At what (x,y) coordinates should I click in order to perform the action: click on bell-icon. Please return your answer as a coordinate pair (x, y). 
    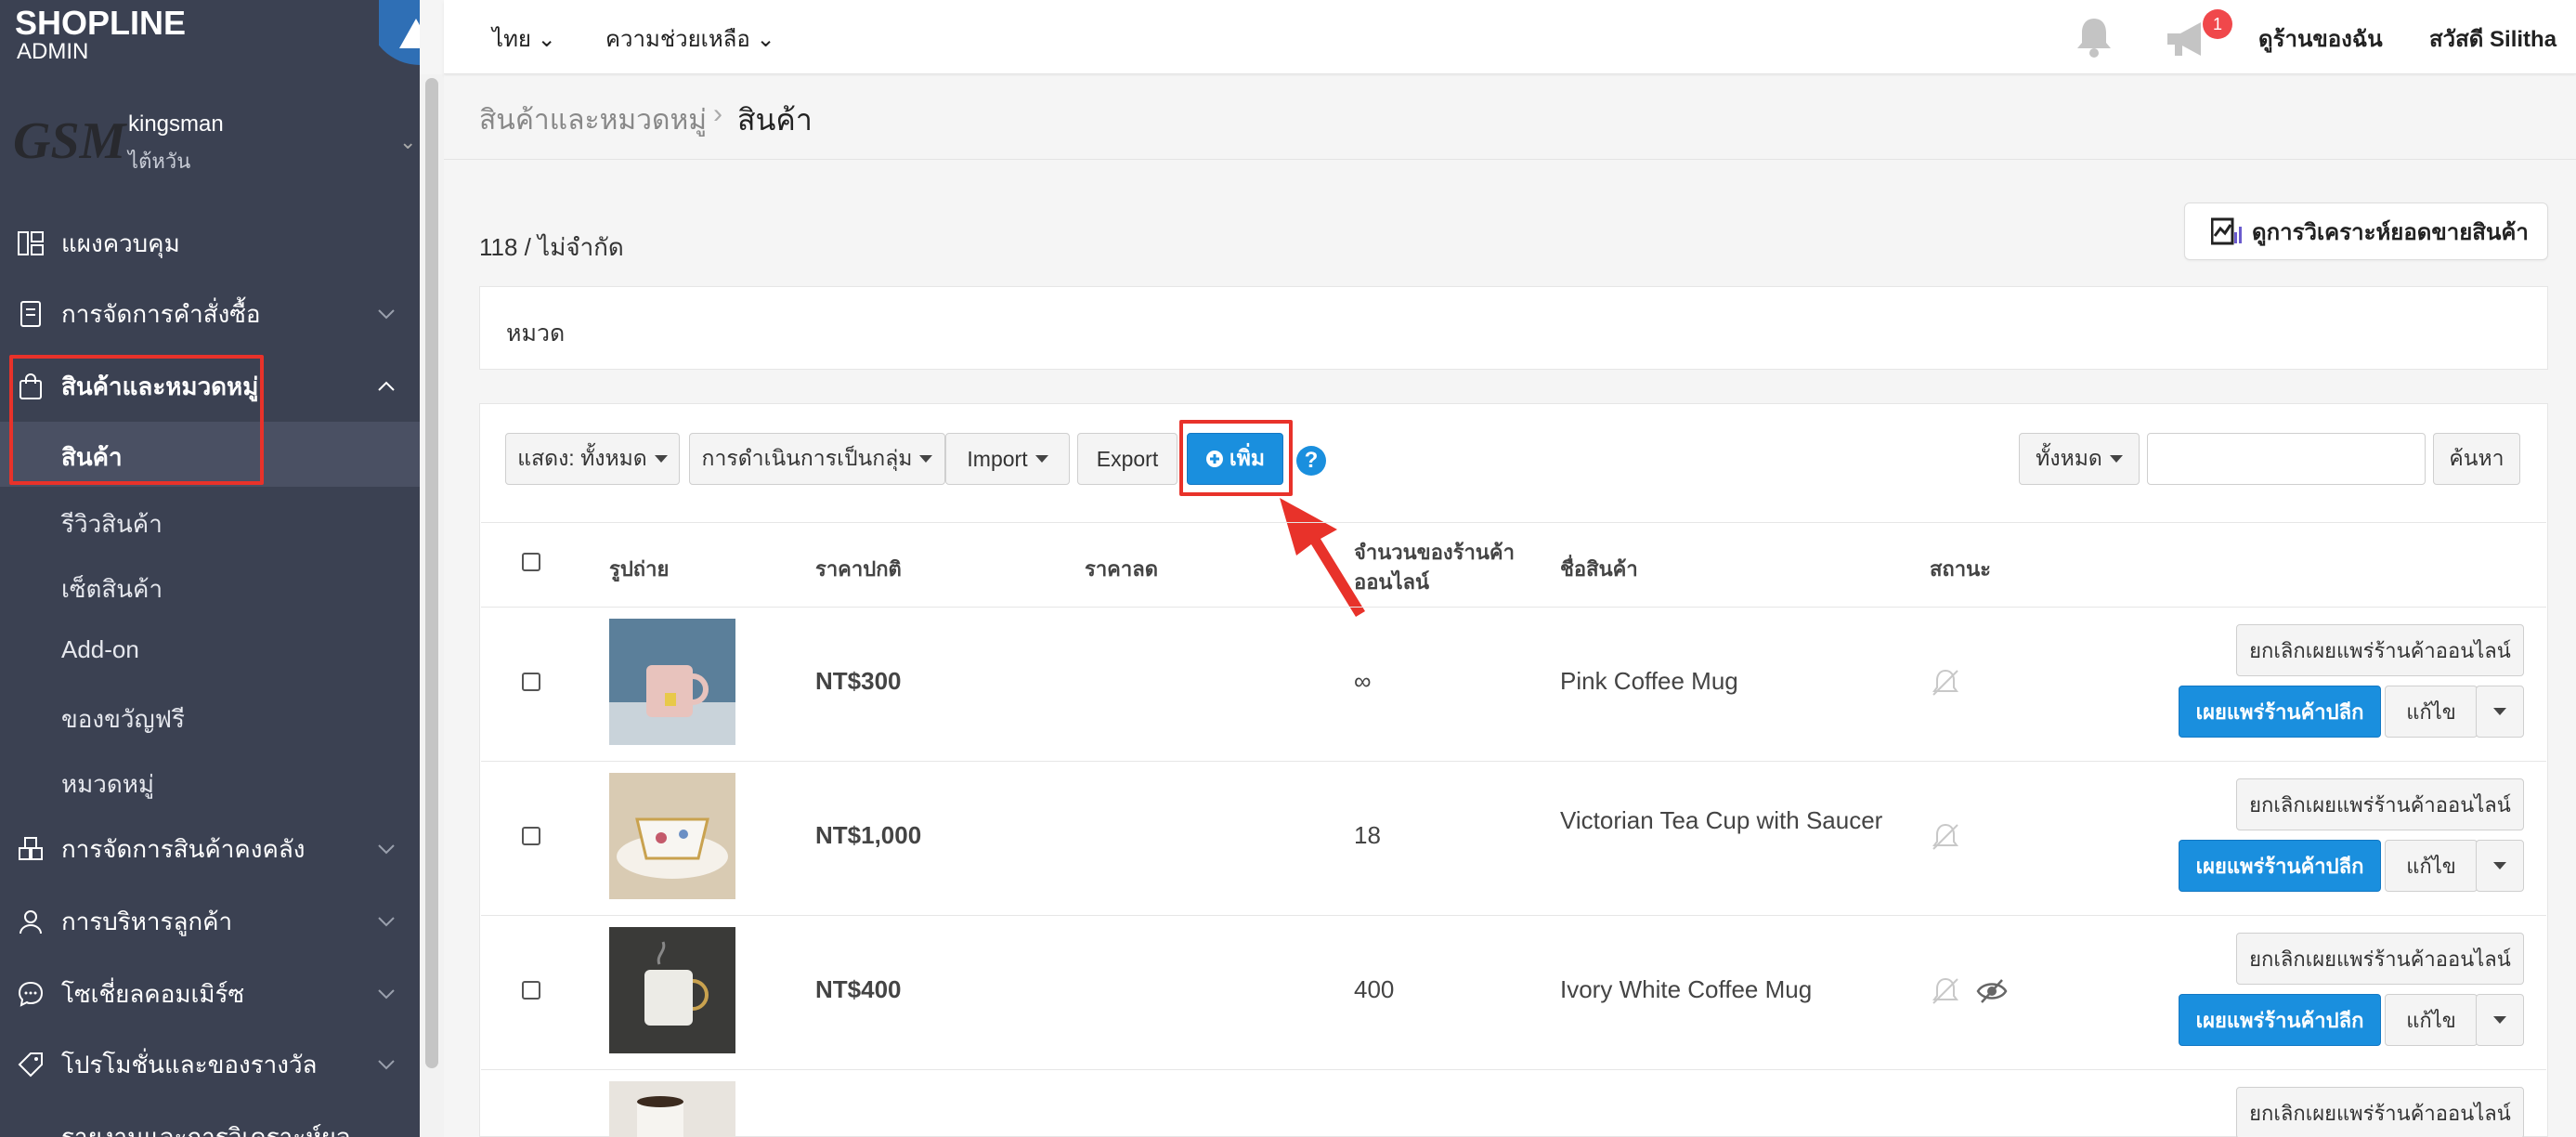
    Looking at the image, I should click on (2094, 37).